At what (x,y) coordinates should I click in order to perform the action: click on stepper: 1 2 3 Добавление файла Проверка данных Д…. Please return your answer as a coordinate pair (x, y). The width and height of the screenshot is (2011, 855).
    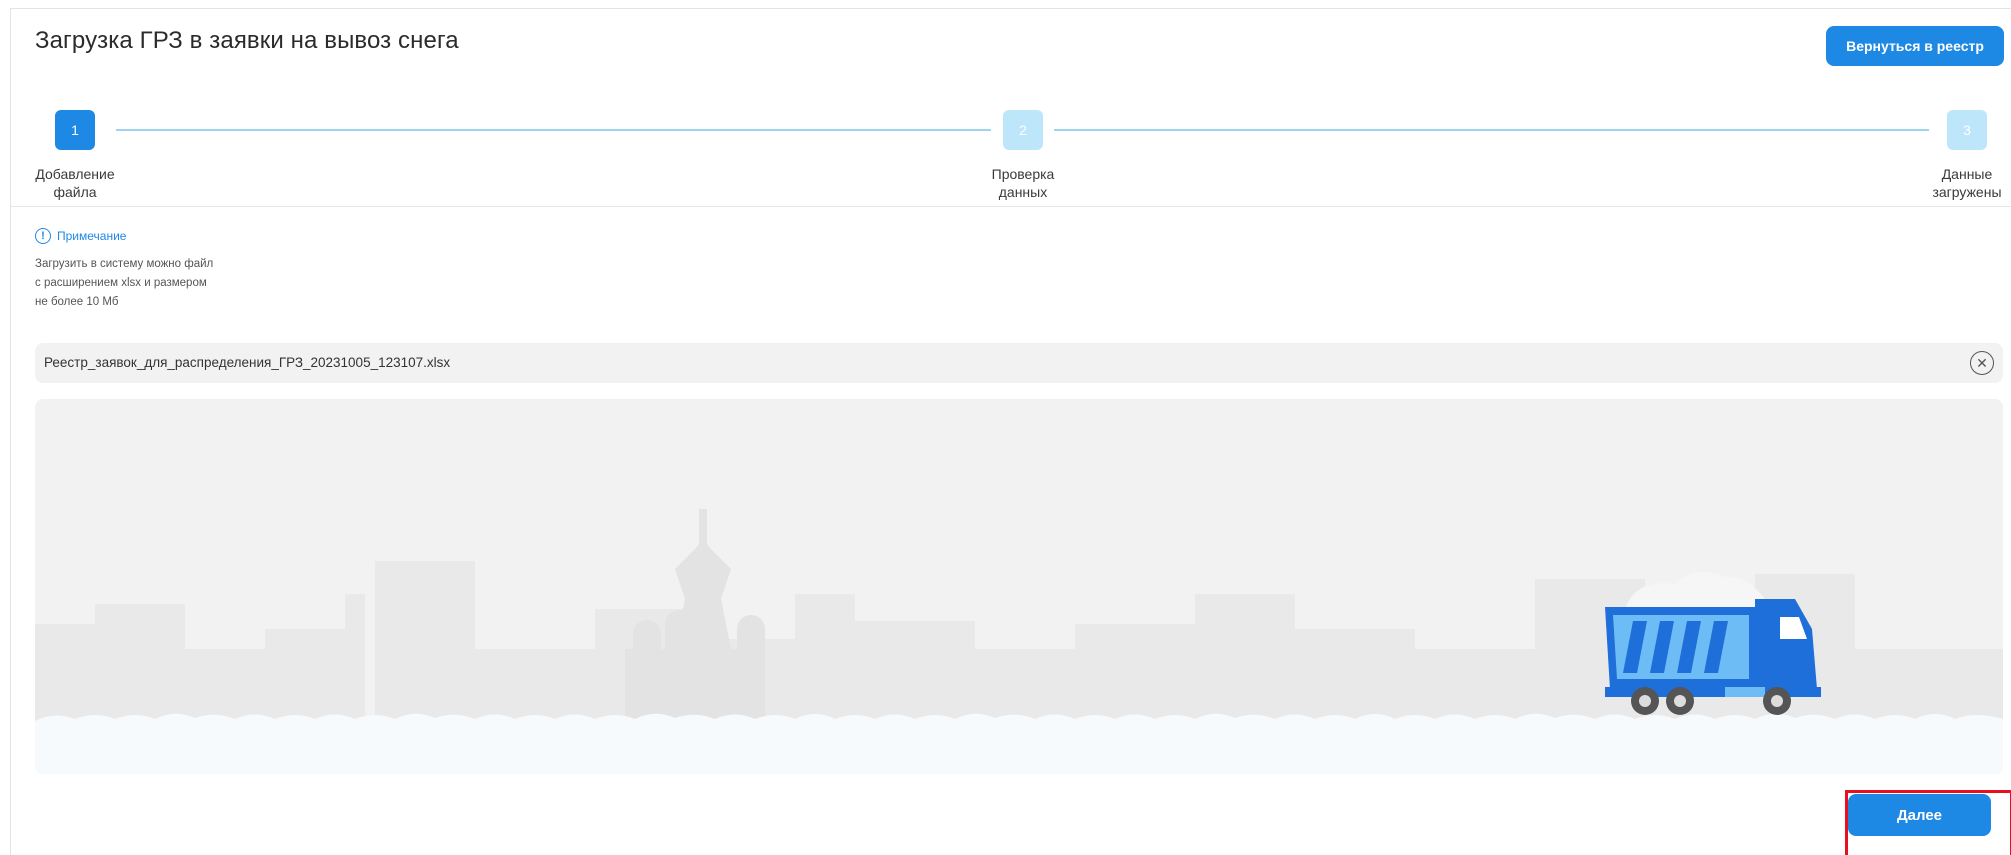
    Looking at the image, I should click on (1011, 149).